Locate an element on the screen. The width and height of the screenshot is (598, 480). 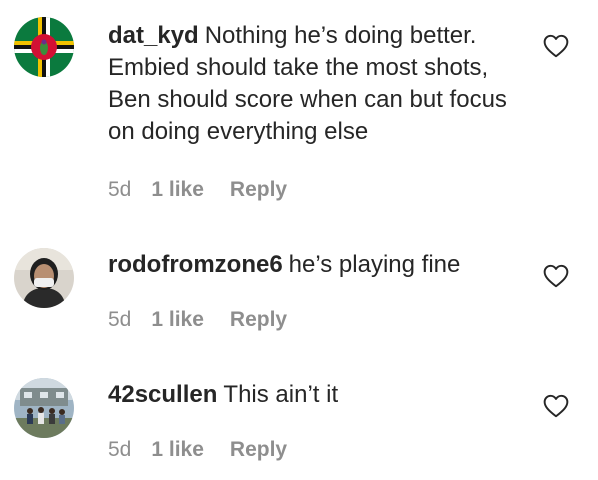
dominica-flag-avatar is located at coordinates (44, 47).